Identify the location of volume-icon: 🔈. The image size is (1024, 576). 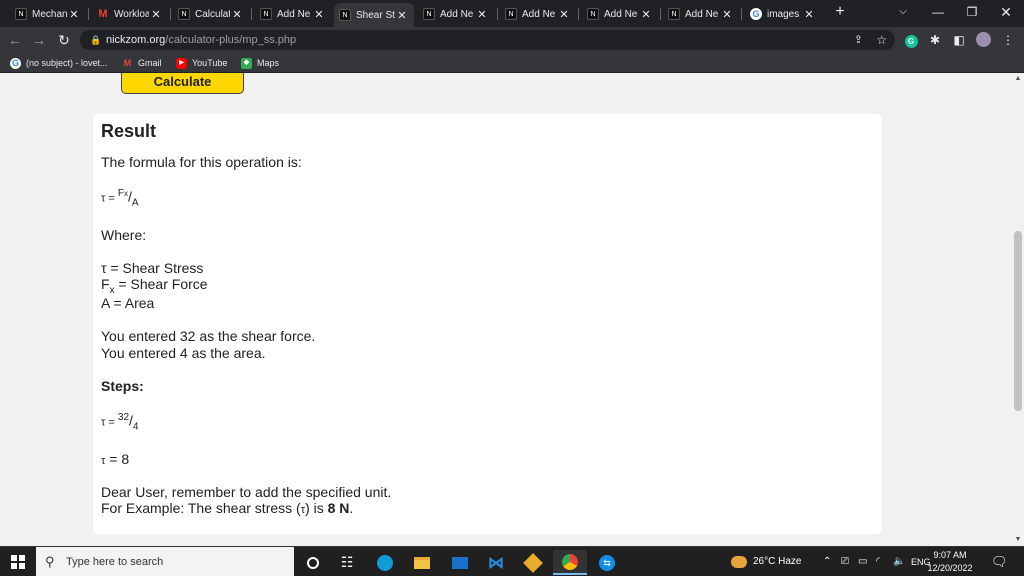
(899, 561).